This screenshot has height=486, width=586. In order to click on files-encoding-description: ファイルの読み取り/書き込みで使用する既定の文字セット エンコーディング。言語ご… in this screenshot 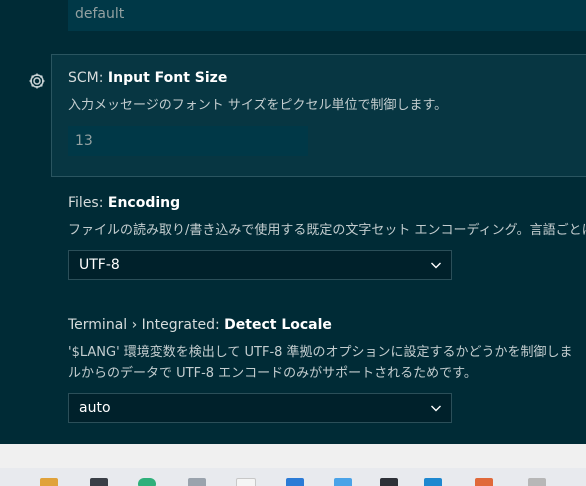, I will do `click(327, 230)`.